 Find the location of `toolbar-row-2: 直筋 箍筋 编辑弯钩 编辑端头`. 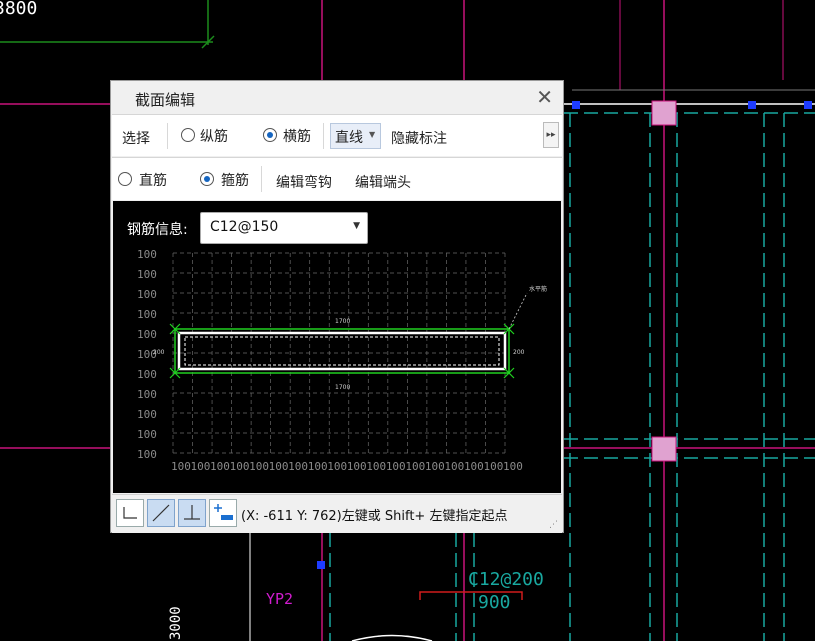

toolbar-row-2: 直筋 箍筋 编辑弯钩 编辑端头 is located at coordinates (337, 178).